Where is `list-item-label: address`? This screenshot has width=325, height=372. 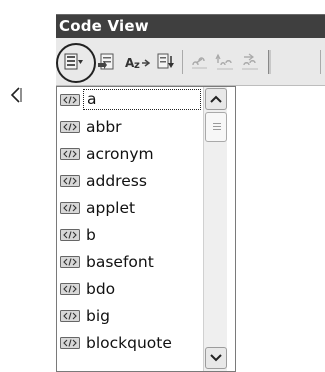
list-item-label: address is located at coordinates (116, 181).